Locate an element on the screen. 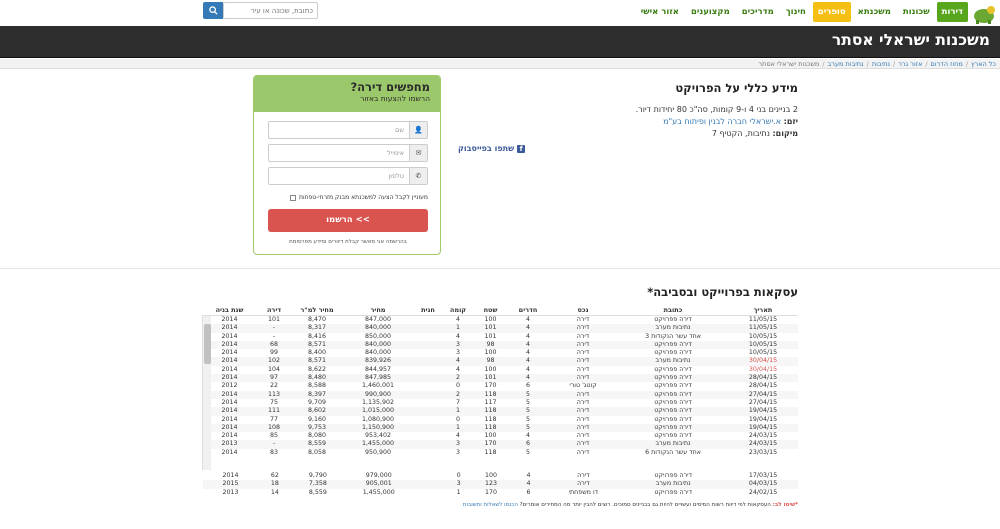  search-input is located at coordinates (270, 10).